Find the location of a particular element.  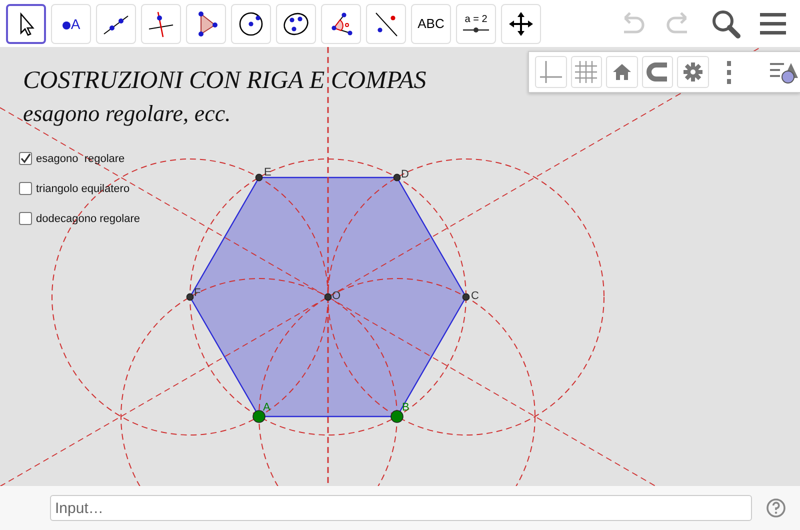

construction-subtitle: esagono regolare, ecc. is located at coordinates (127, 114).